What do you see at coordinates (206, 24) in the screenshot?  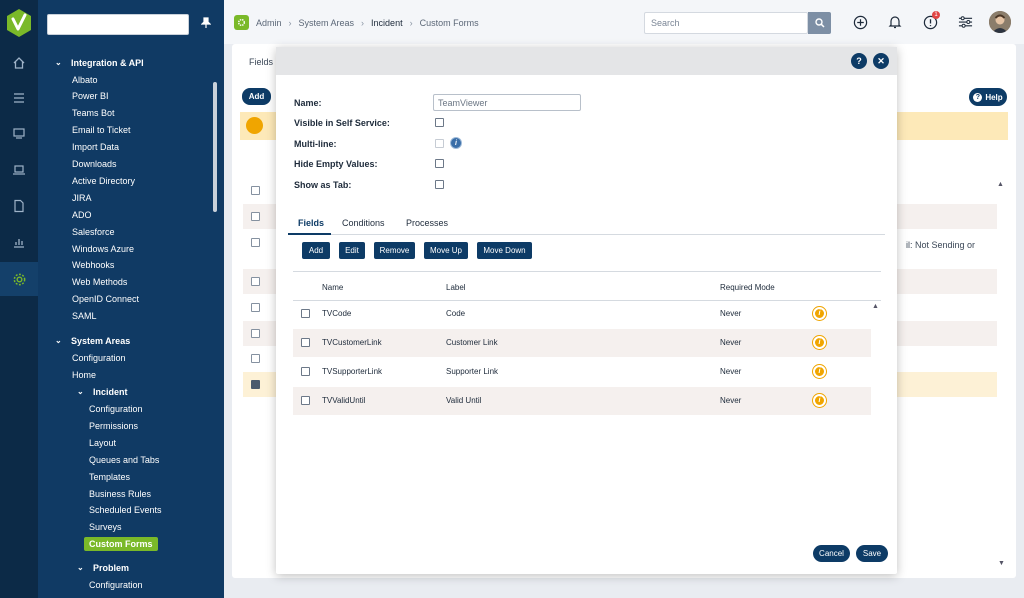 I see `pin-icon` at bounding box center [206, 24].